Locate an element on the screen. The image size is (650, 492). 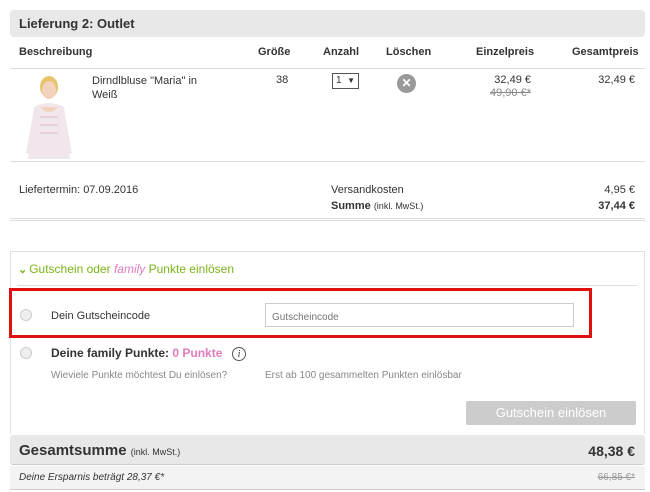
close-icon: ✕ is located at coordinates (406, 83).